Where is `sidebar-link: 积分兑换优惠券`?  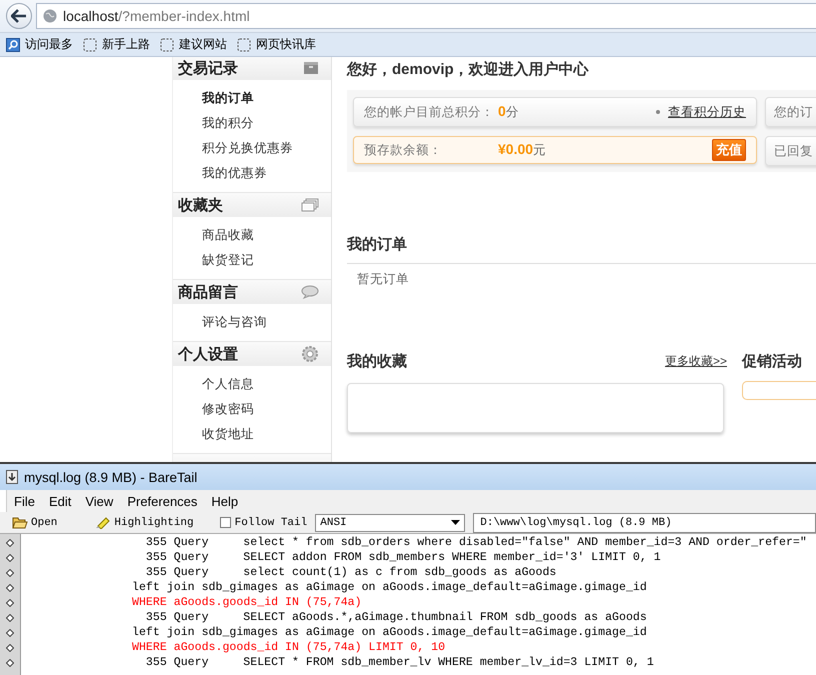 sidebar-link: 积分兑换优惠券 is located at coordinates (252, 148).